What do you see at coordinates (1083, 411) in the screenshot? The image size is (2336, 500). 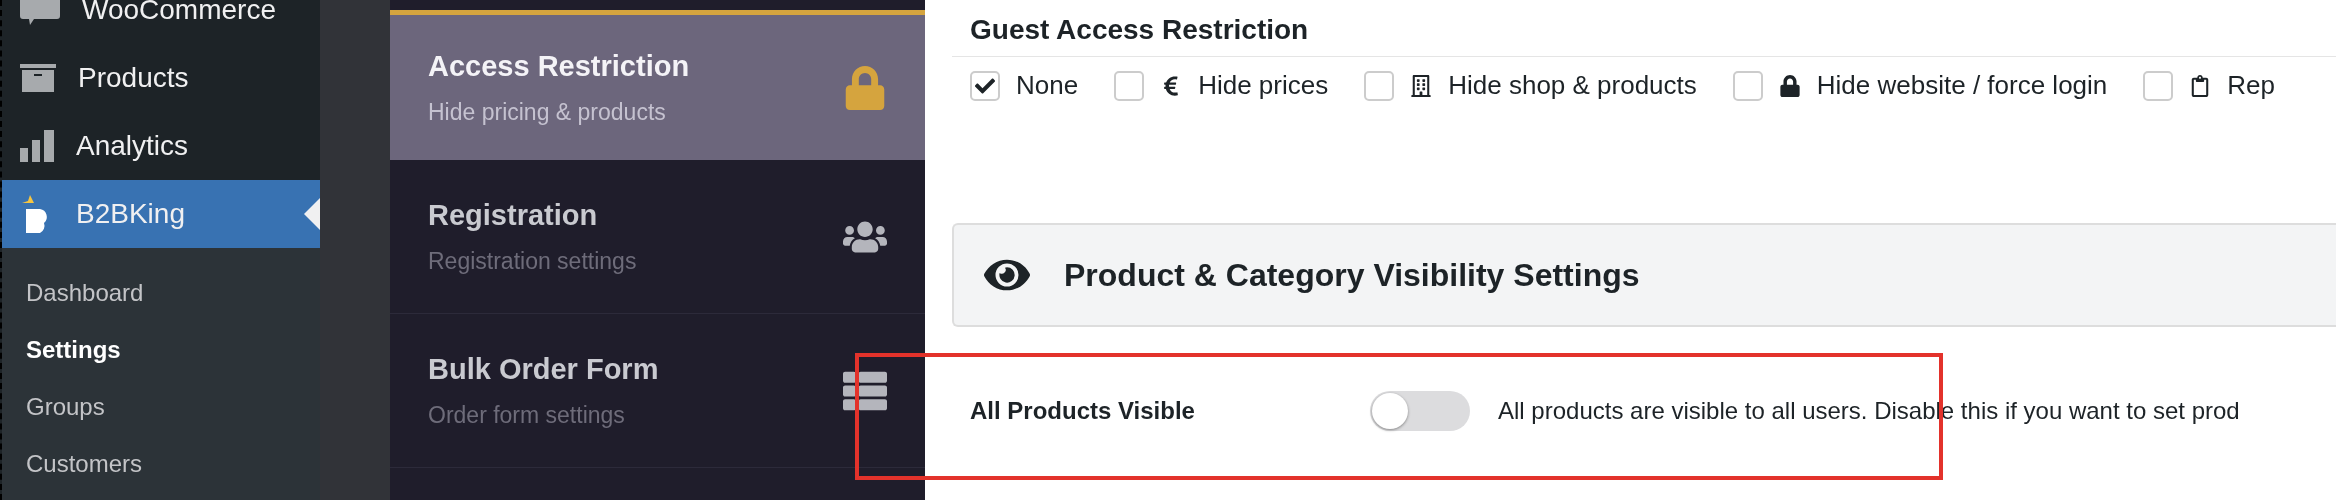 I see `setting-label: All Products Visible` at bounding box center [1083, 411].